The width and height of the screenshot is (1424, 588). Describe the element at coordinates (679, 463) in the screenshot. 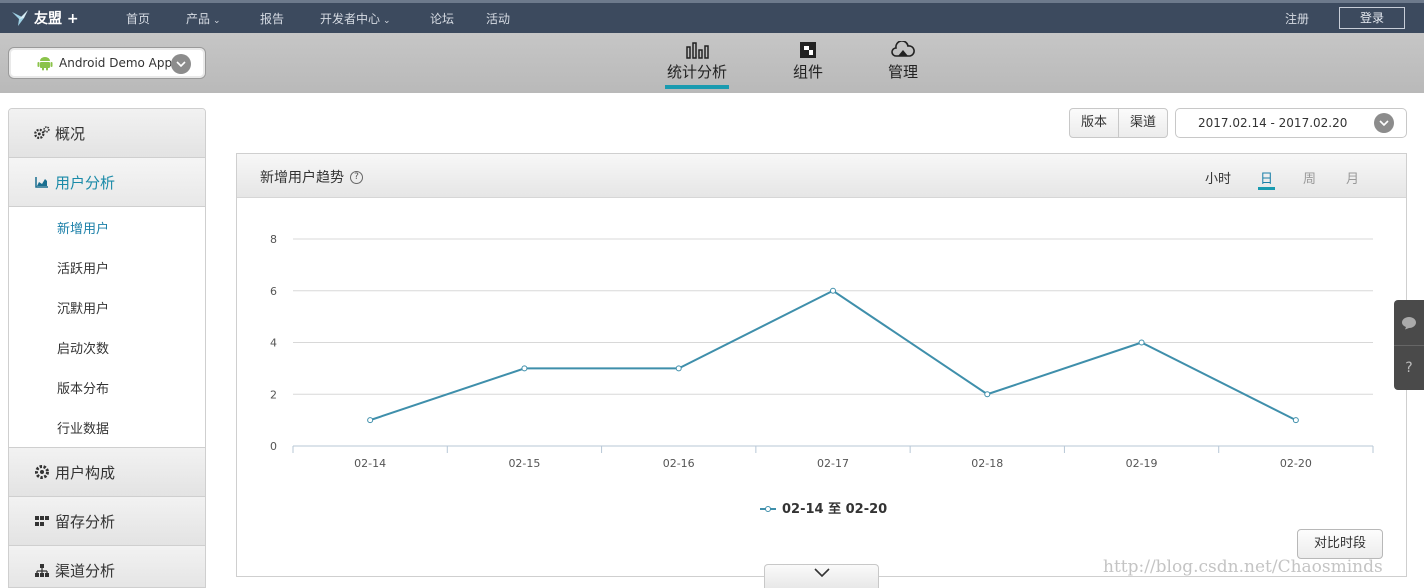

I see `x-tick-label: 02-16` at that location.